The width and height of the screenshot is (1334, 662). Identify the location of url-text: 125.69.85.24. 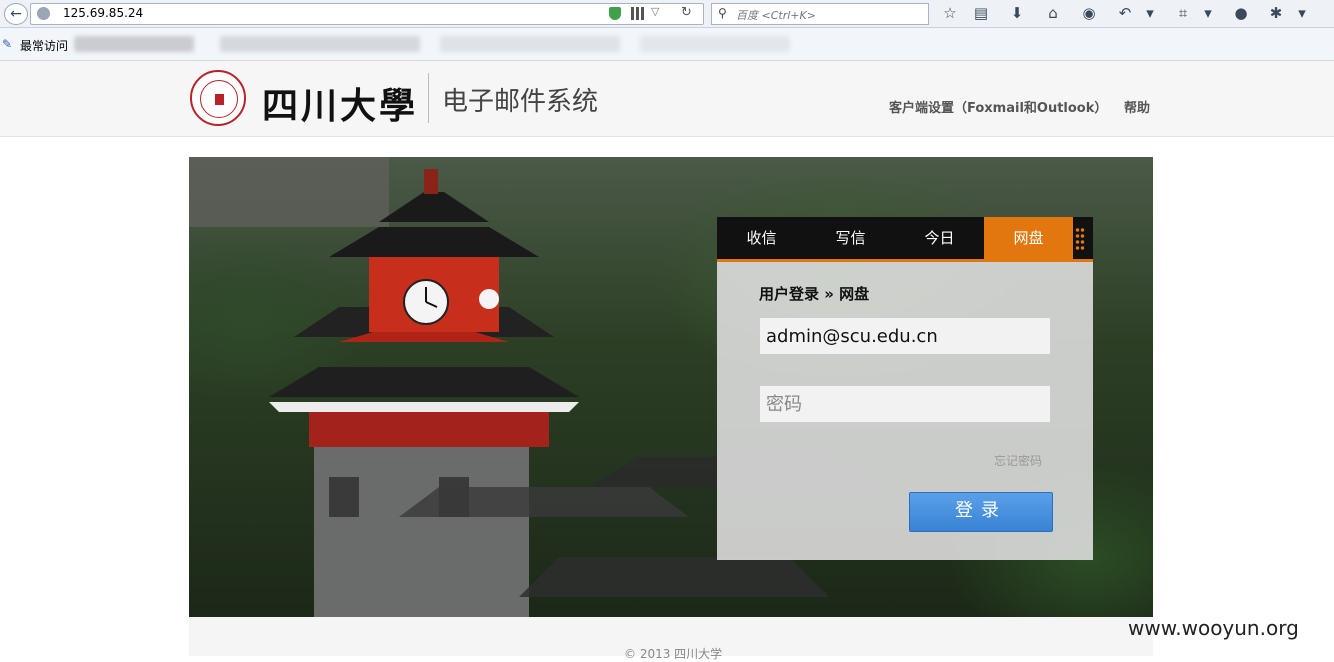
(103, 13).